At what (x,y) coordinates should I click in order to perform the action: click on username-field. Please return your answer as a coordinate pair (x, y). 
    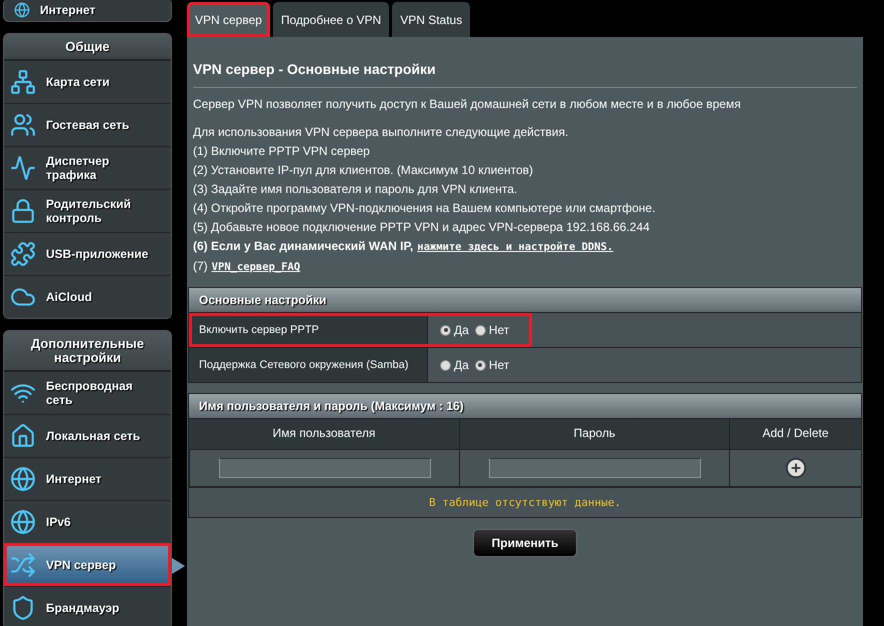
    Looking at the image, I should click on (324, 468).